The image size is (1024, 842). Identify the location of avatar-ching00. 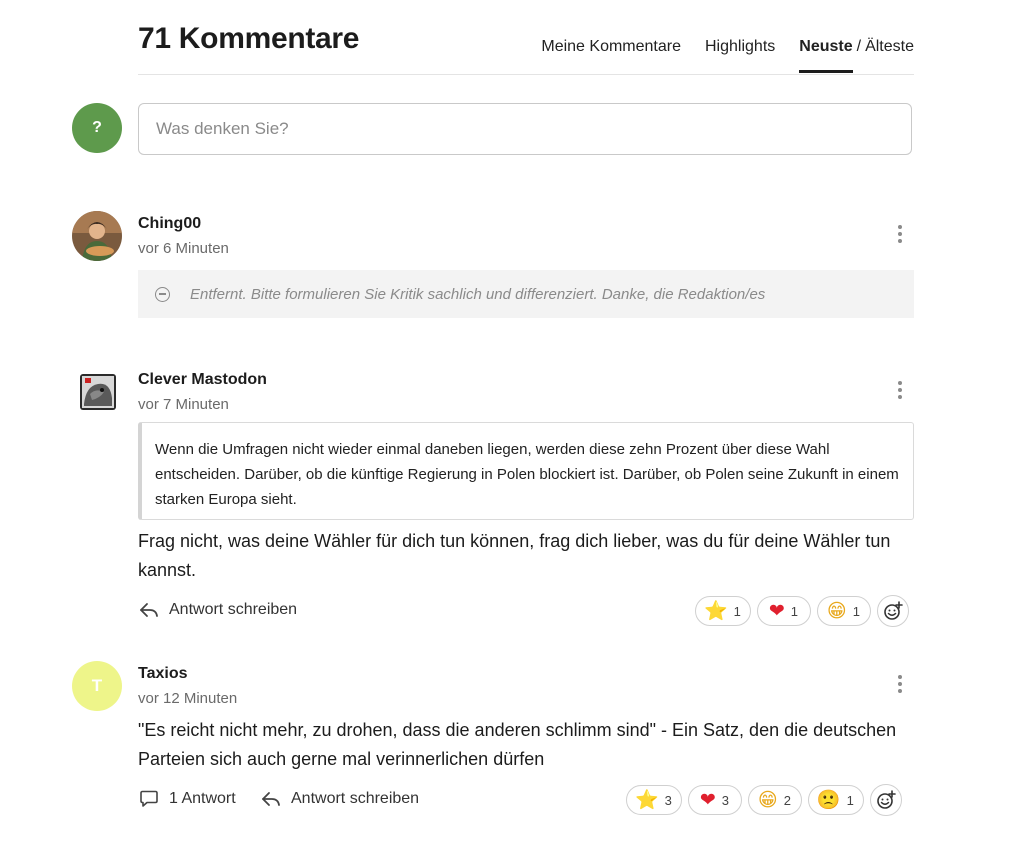
(97, 236).